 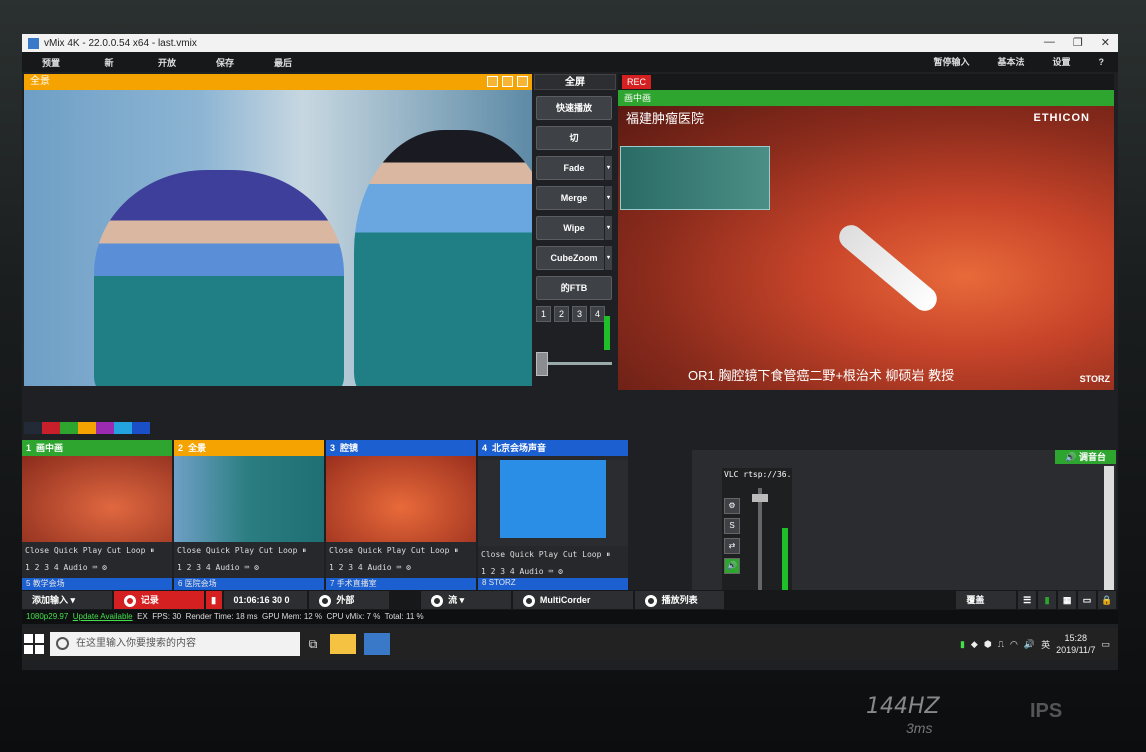 I want to click on solo-button: S, so click(x=732, y=526).